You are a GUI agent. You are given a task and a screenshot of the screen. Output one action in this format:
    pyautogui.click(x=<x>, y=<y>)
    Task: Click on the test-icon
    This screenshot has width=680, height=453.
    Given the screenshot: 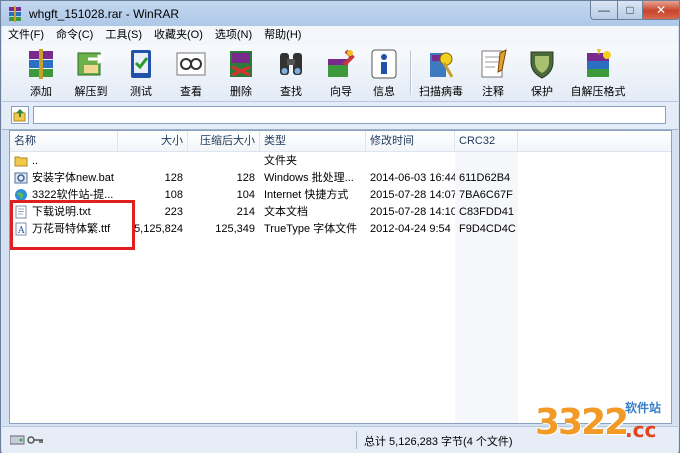 What is the action you would take?
    pyautogui.click(x=141, y=64)
    